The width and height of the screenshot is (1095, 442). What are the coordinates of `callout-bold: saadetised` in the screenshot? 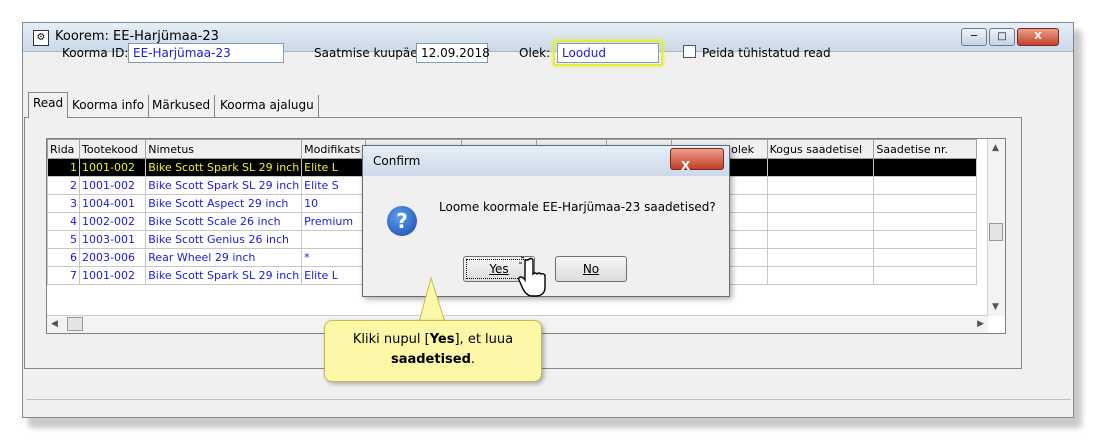 It's located at (430, 359).